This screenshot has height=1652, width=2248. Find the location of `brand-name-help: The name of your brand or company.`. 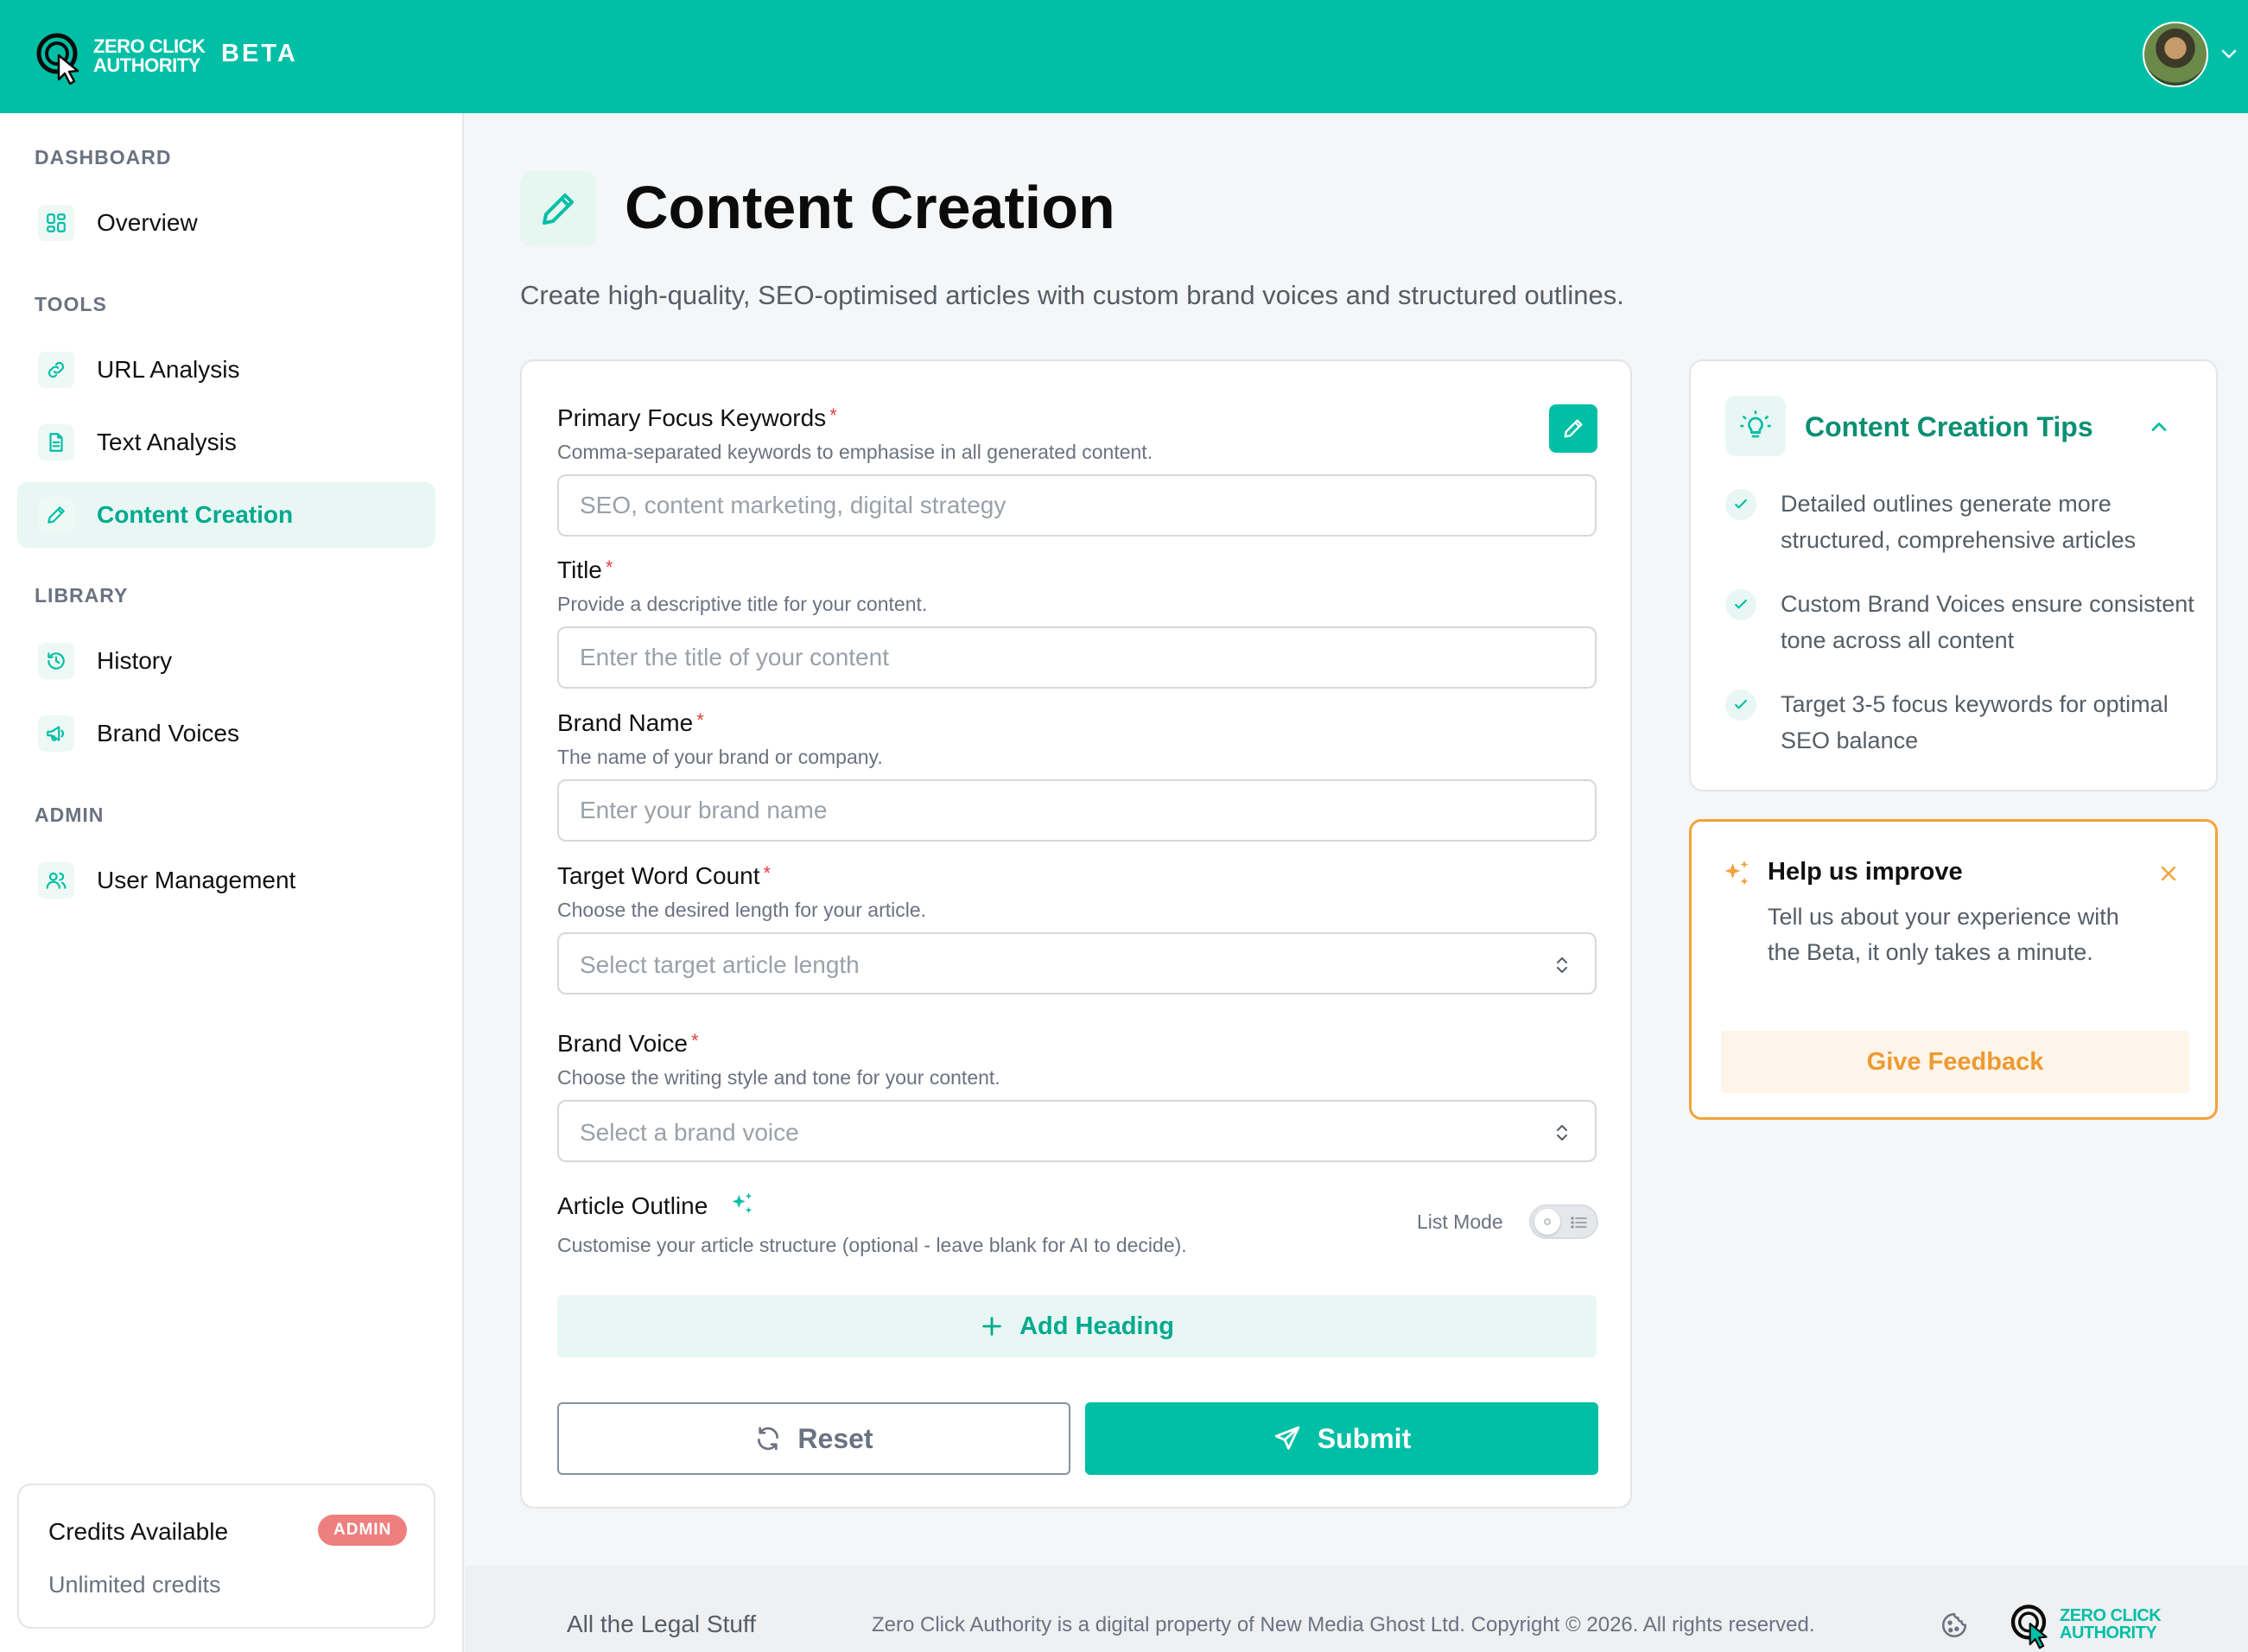

brand-name-help: The name of your brand or company. is located at coordinates (720, 757).